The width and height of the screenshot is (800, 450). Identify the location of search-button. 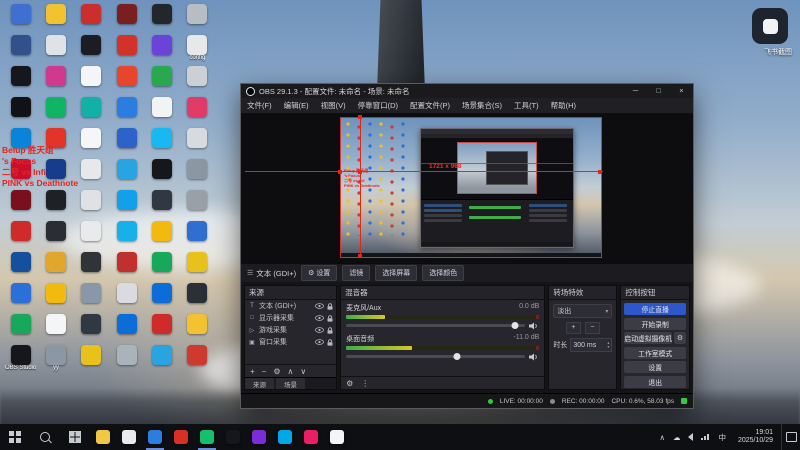
(45, 437).